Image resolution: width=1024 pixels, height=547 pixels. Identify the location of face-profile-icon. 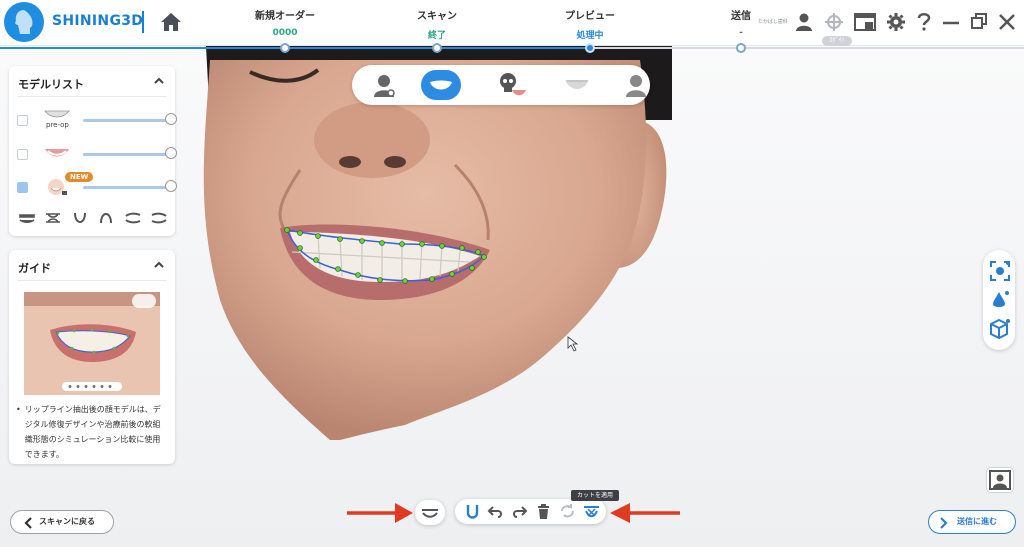
(636, 85).